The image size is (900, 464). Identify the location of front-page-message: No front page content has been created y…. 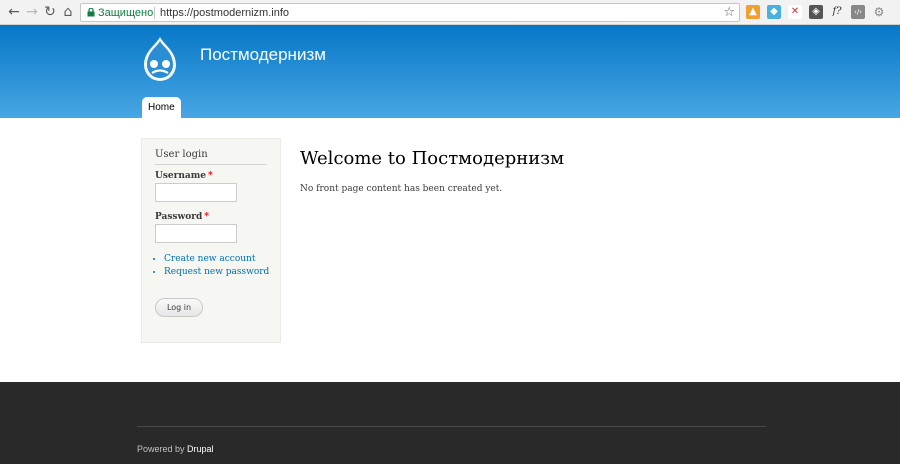
(401, 189).